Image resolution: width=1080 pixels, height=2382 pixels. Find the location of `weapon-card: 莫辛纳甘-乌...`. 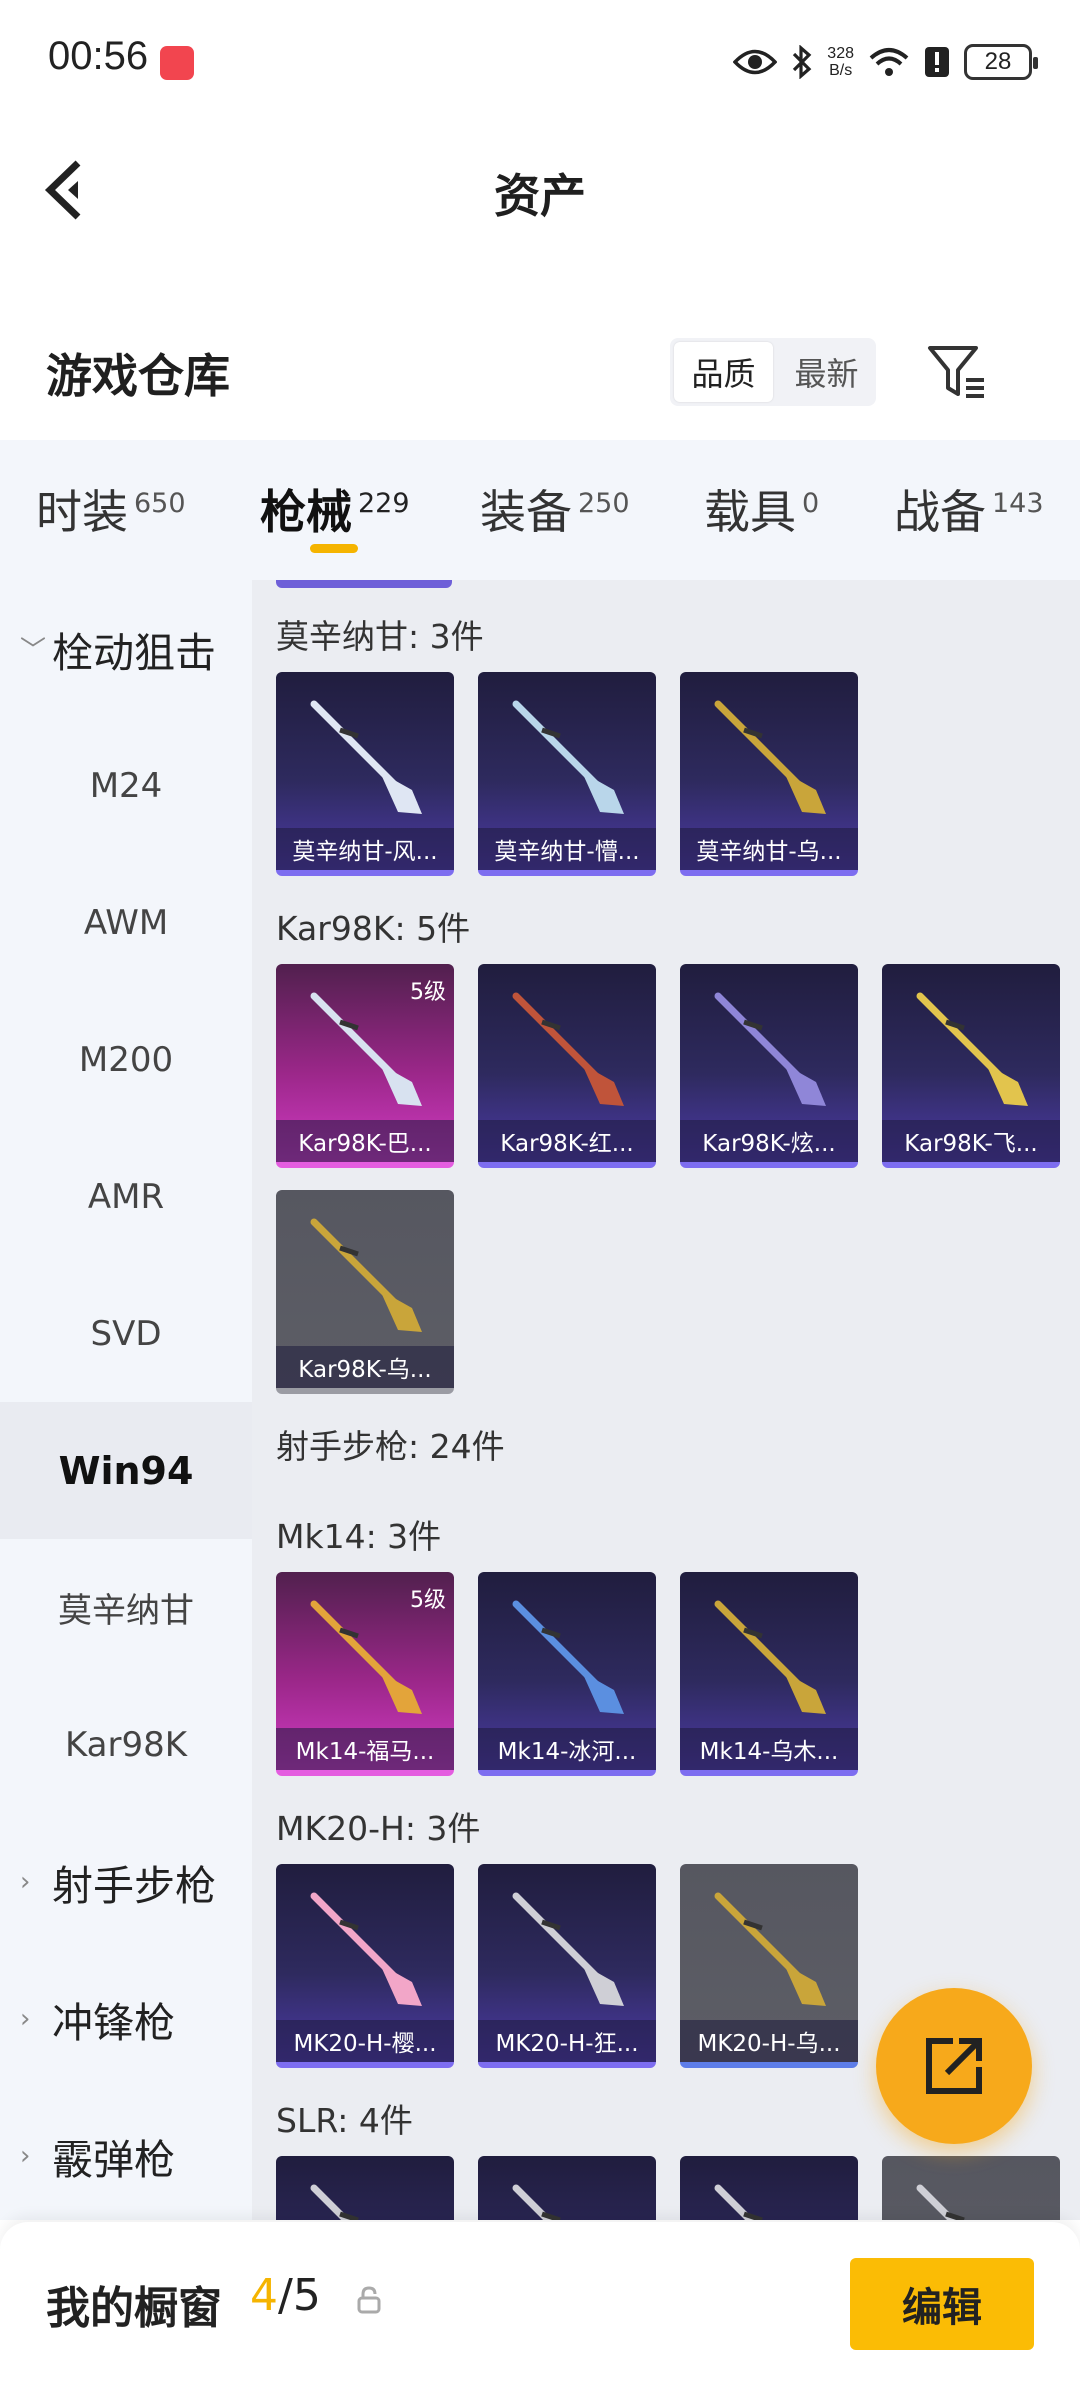

weapon-card: 莫辛纳甘-乌... is located at coordinates (769, 774).